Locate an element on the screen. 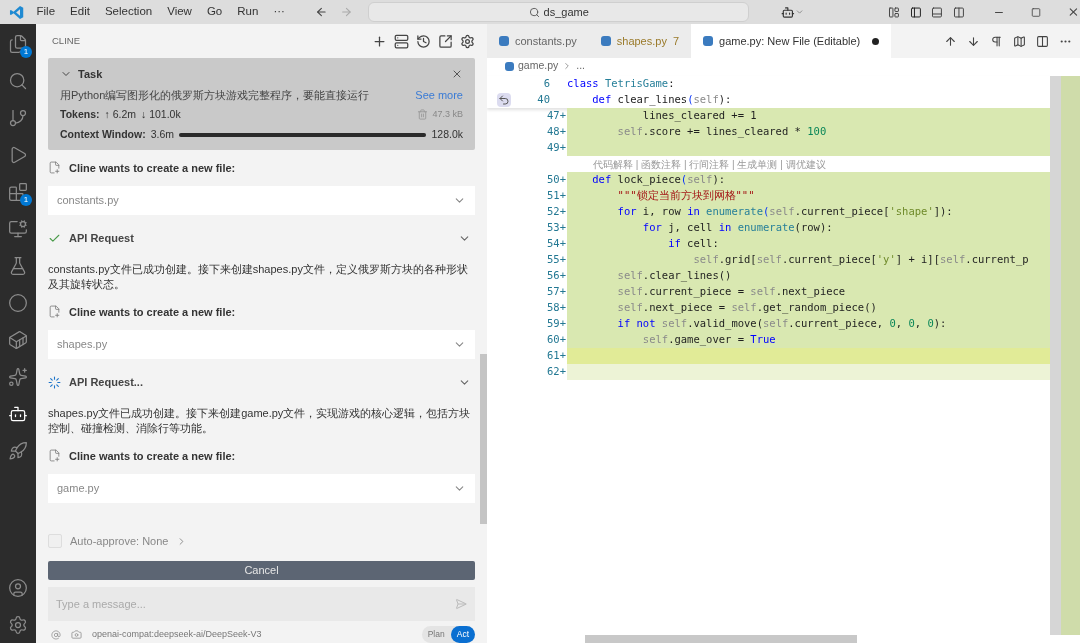  context-label: Context Window: is located at coordinates (103, 134).